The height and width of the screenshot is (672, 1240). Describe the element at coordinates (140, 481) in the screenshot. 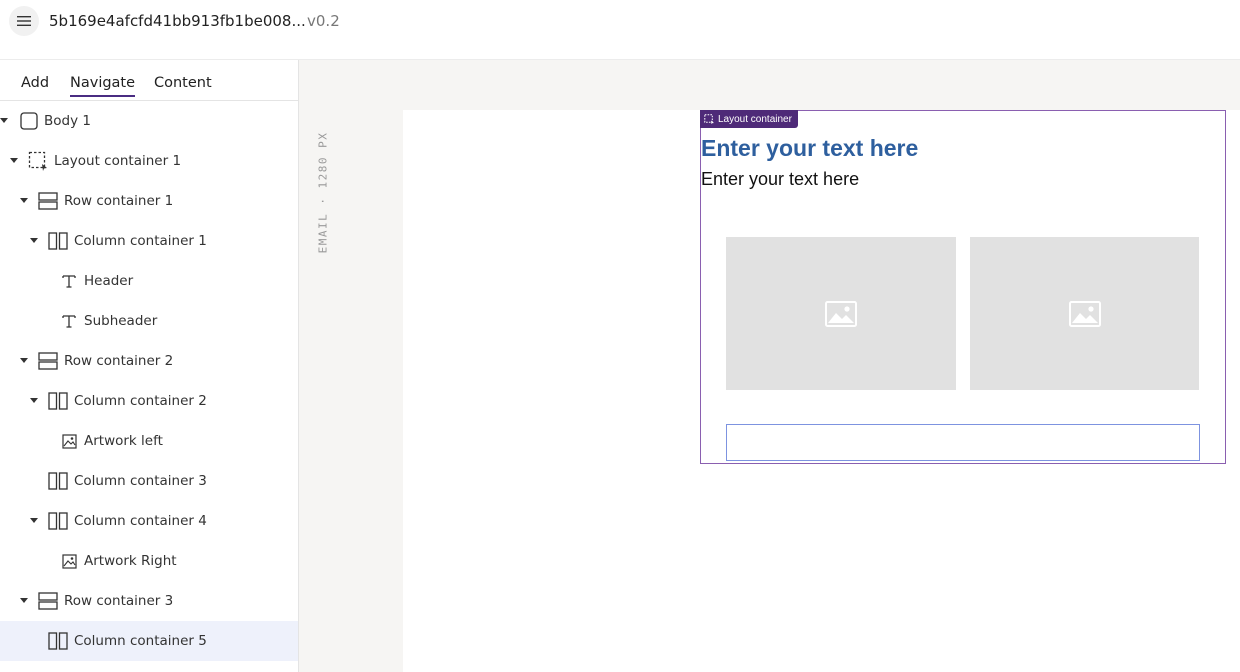

I see `tree-item-label: Column container 3` at that location.